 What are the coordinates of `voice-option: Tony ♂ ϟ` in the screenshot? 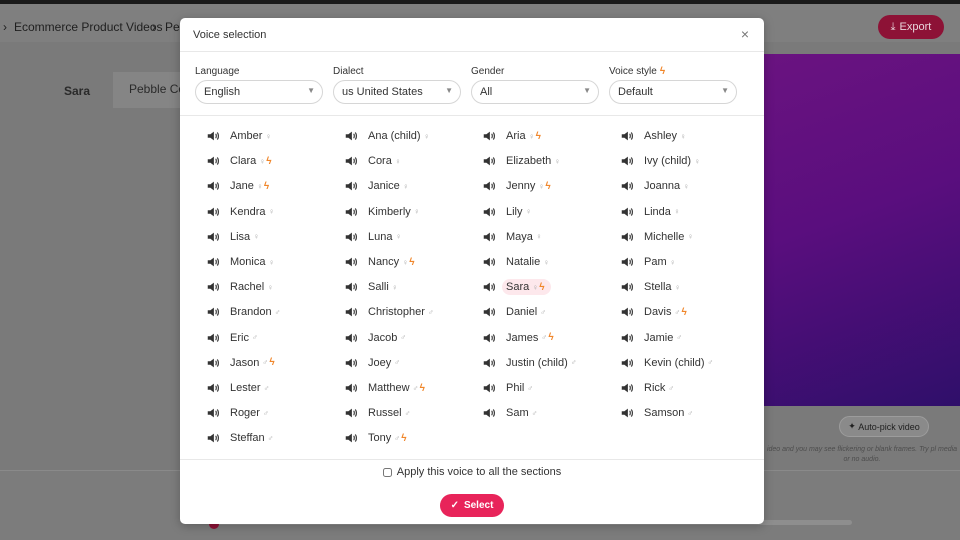 It's located at (378, 438).